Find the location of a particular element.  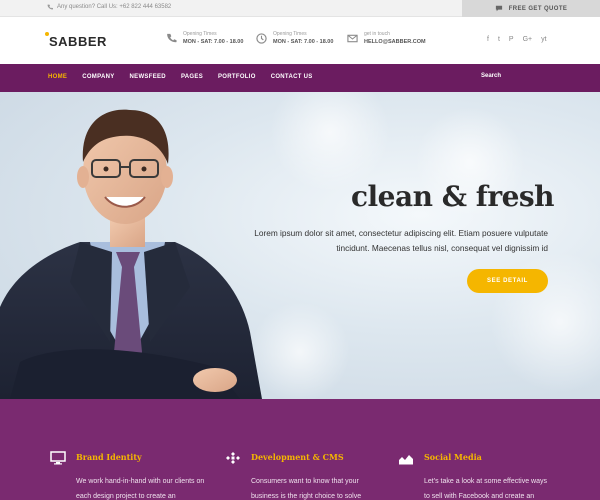

twitter-icon: t is located at coordinates (499, 39).